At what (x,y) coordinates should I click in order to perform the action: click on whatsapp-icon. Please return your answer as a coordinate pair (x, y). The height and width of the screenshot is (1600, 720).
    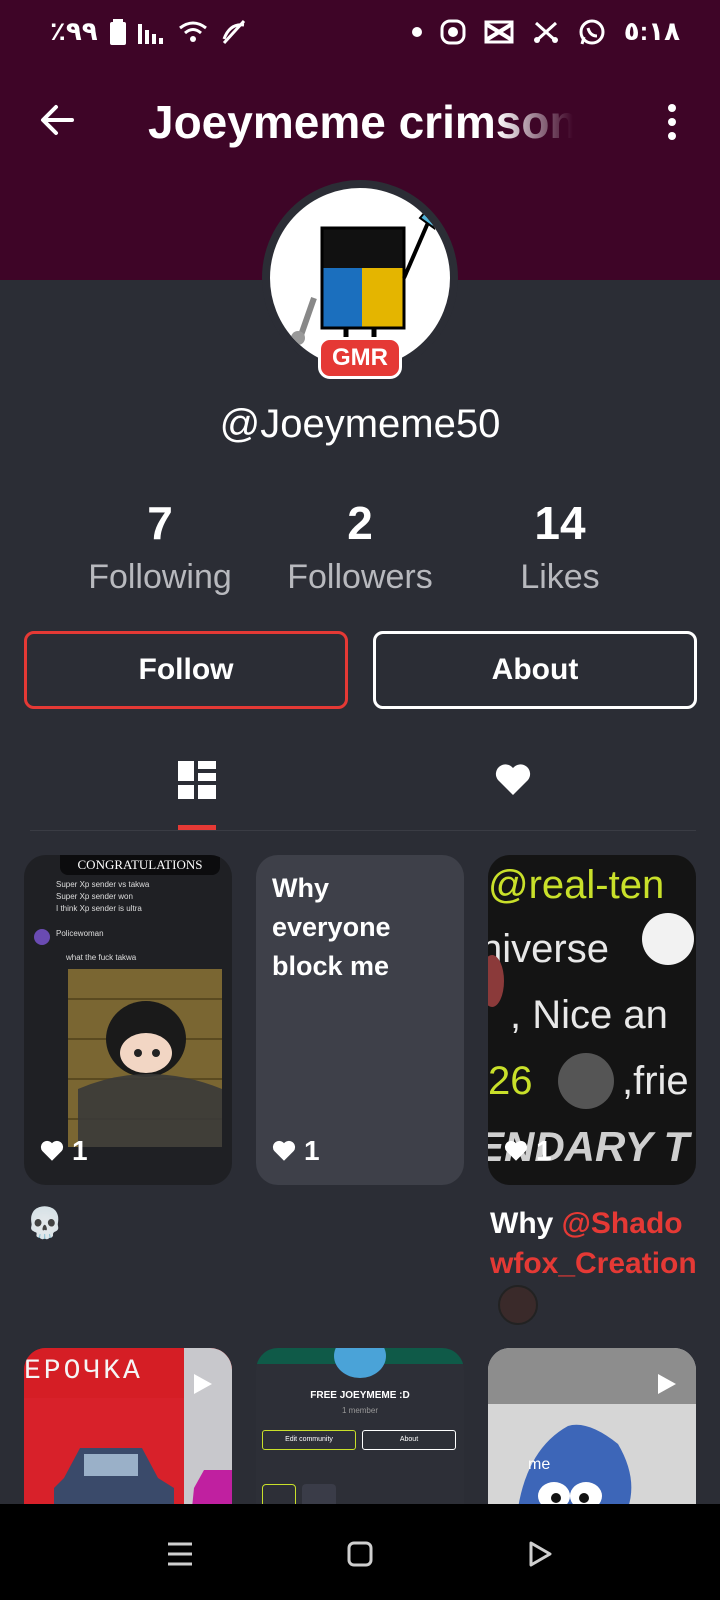
    Looking at the image, I should click on (592, 32).